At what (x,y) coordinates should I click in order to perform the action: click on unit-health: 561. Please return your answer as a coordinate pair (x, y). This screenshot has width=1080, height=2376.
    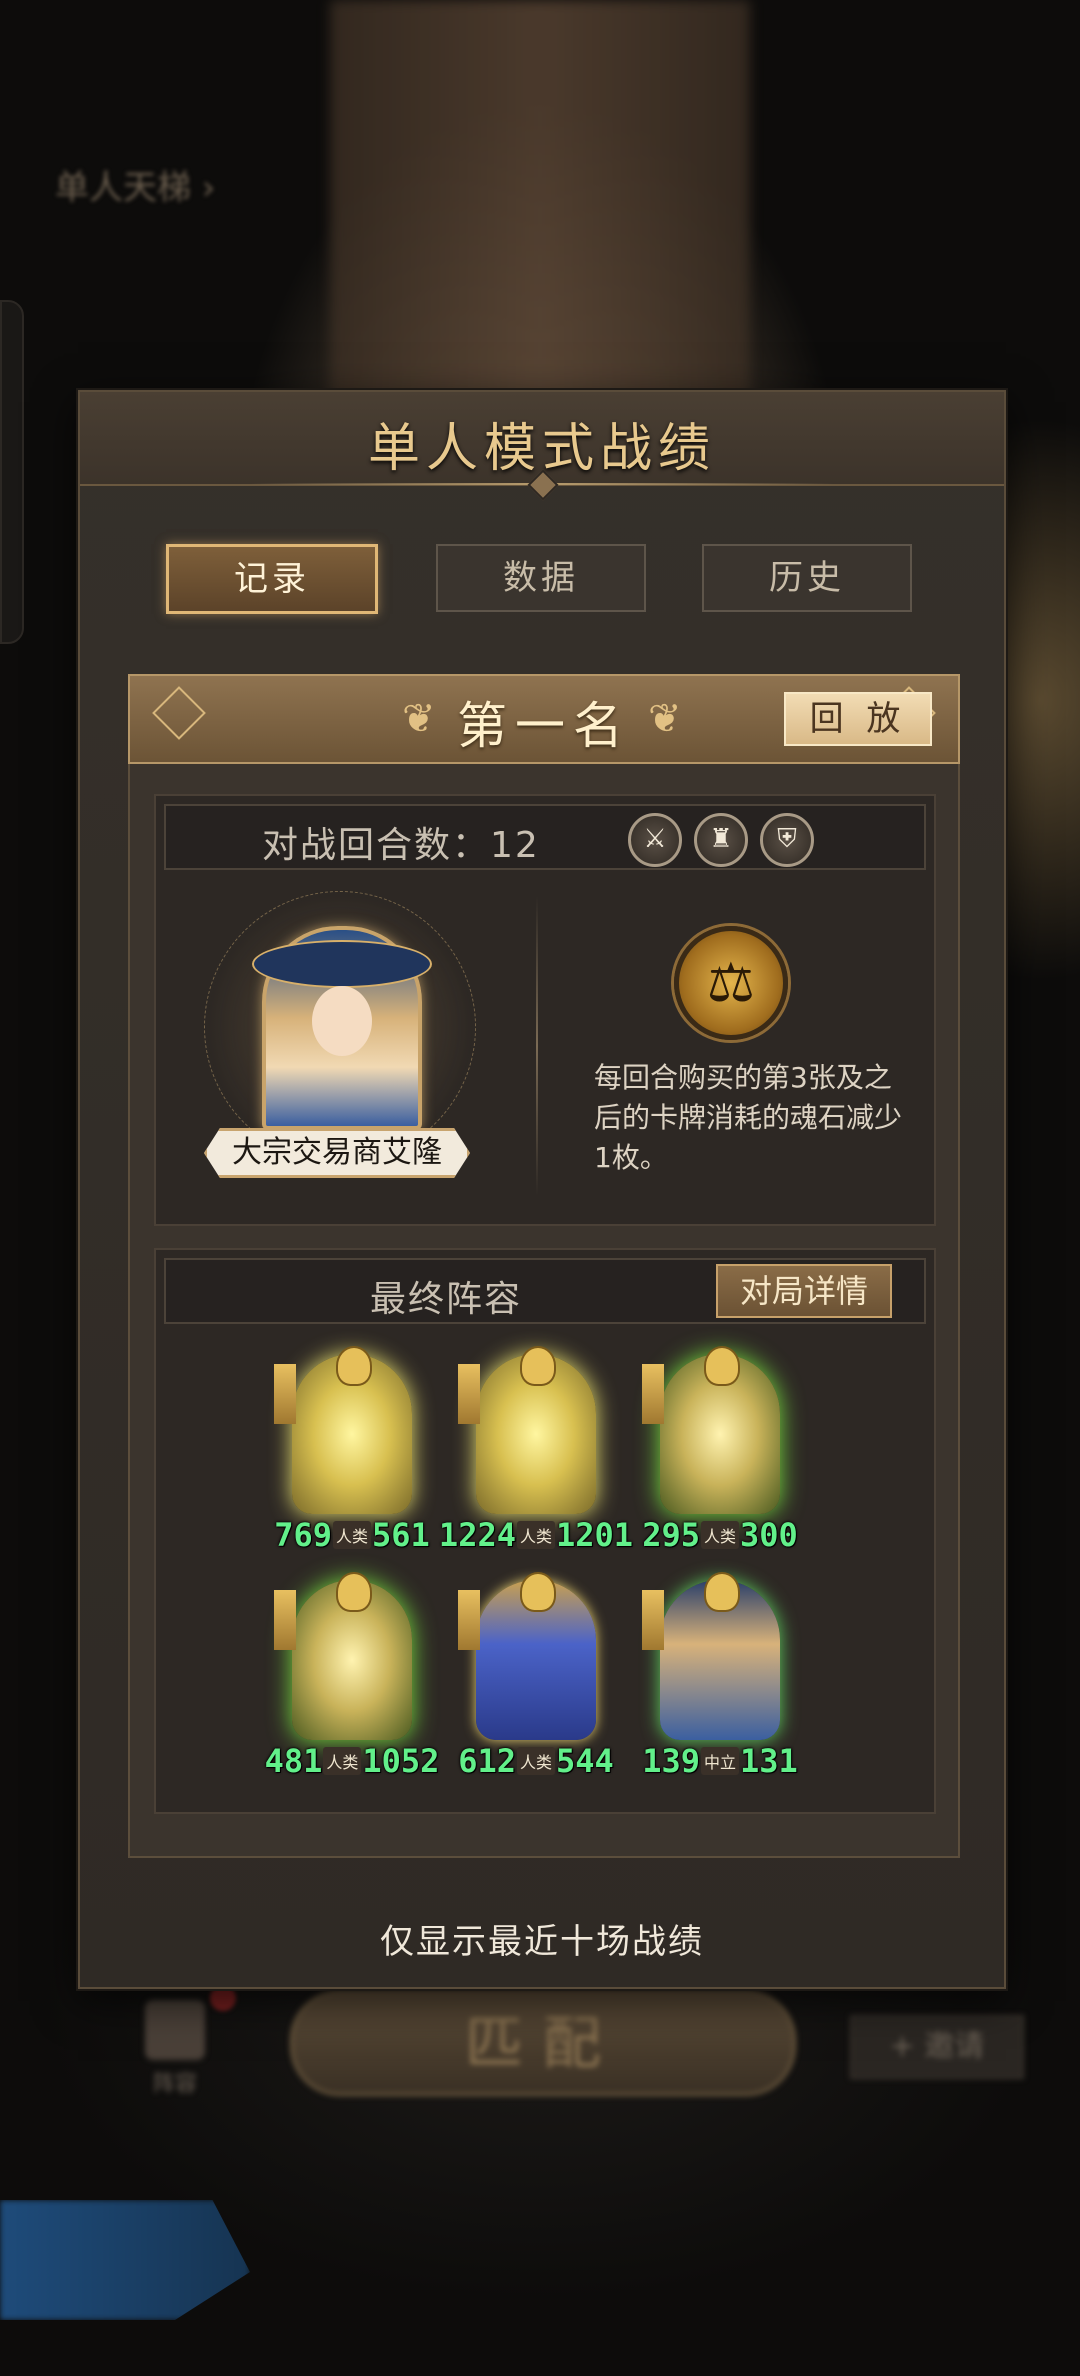
    Looking at the image, I should click on (401, 1535).